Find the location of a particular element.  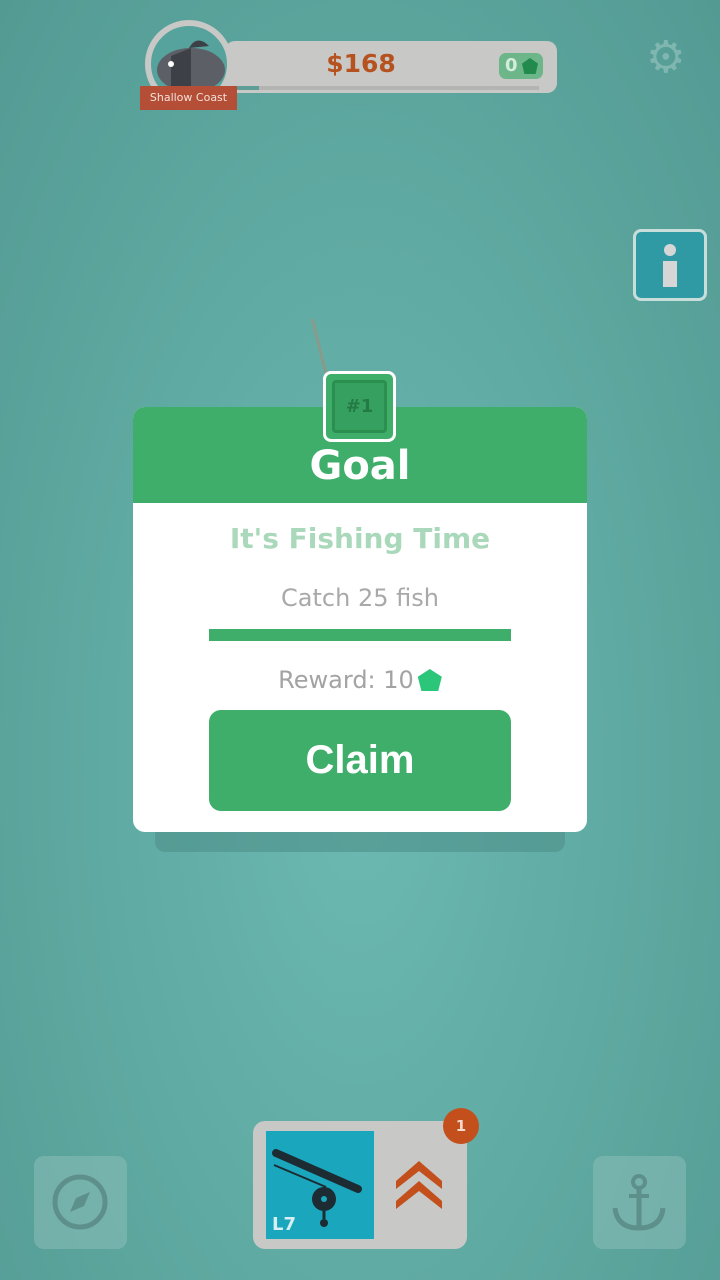

goal-reward: Reward: 10 is located at coordinates (360, 680).